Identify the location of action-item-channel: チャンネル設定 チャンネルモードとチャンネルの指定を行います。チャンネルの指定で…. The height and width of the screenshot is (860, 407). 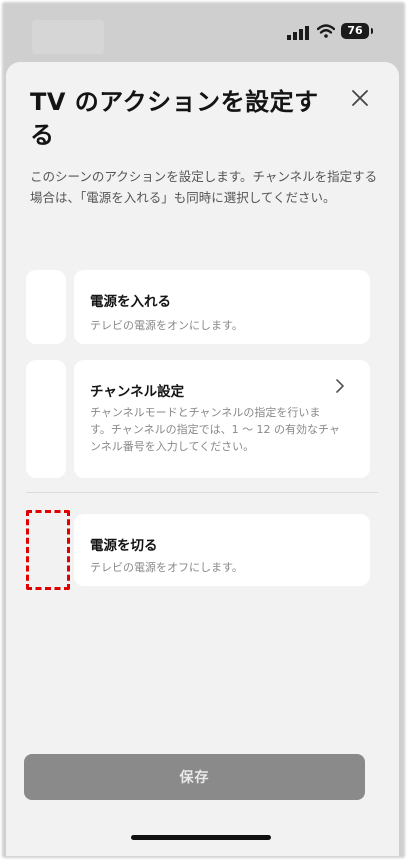
(222, 419).